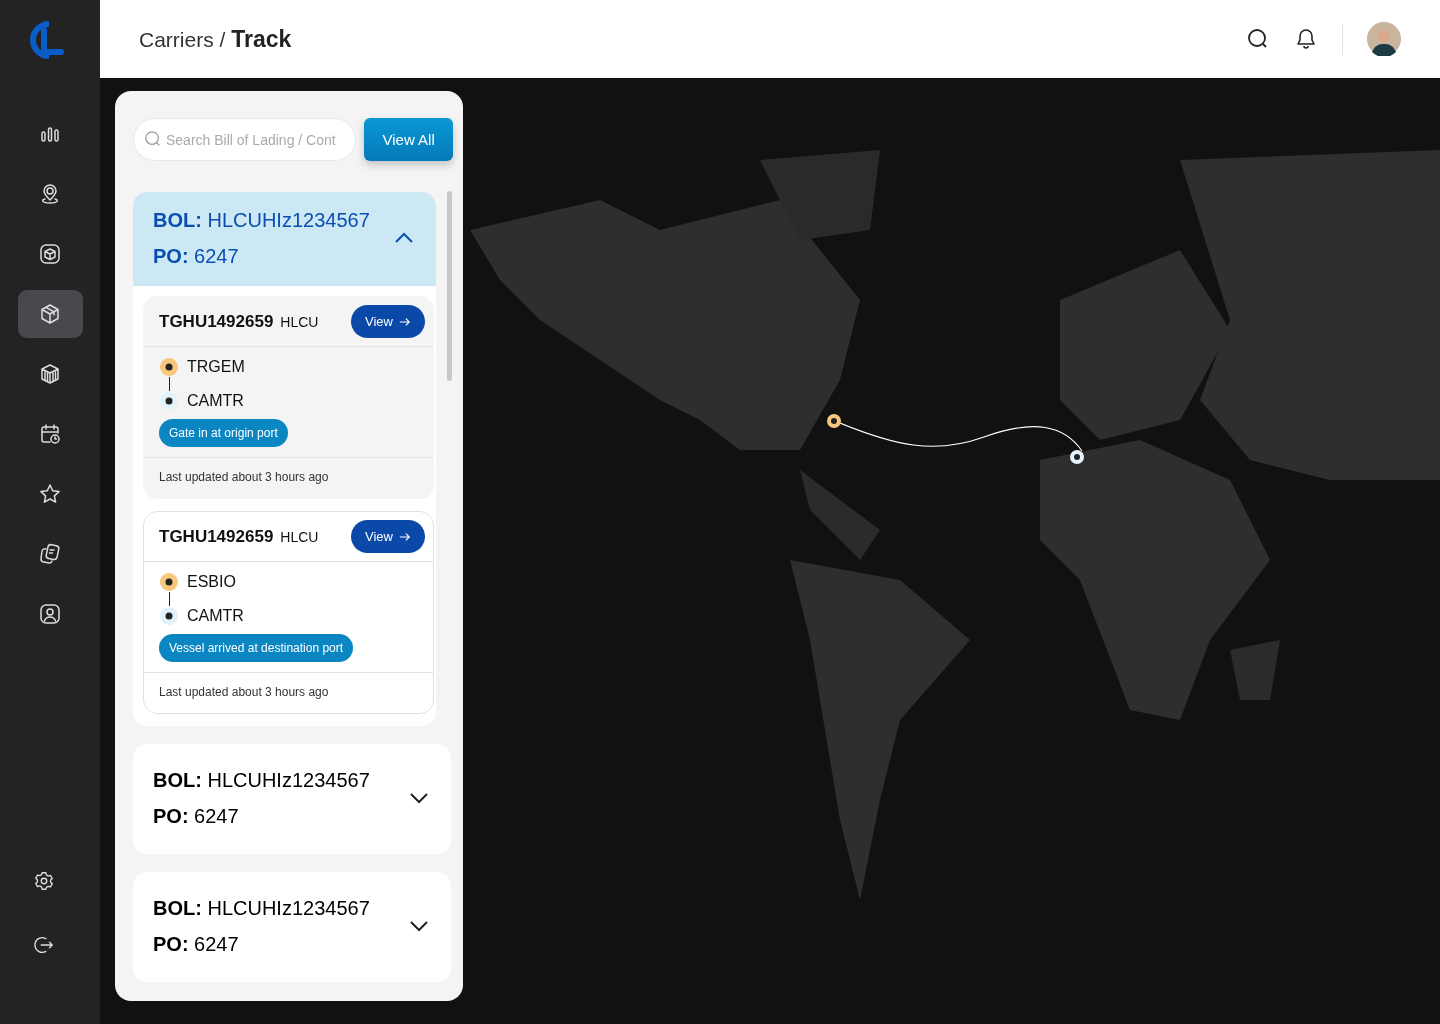  What do you see at coordinates (50, 434) in the screenshot?
I see `calendar-icon` at bounding box center [50, 434].